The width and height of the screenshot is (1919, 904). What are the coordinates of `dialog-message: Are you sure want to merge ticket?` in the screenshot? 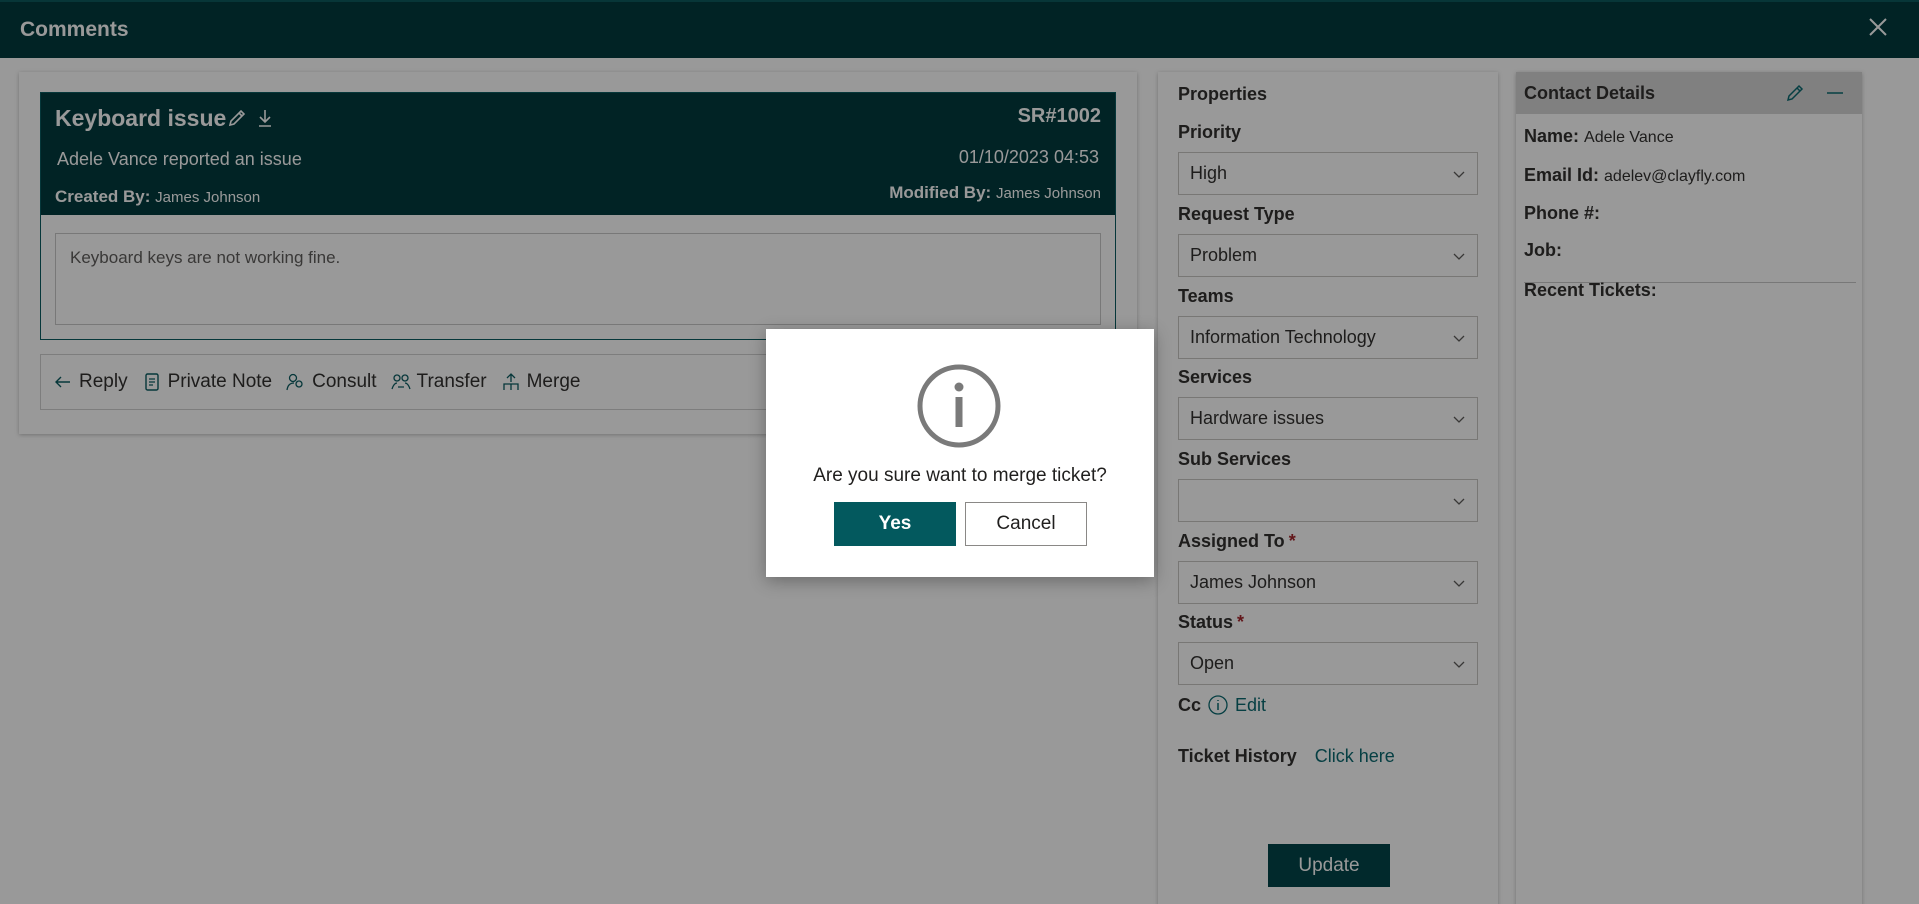 It's located at (960, 475).